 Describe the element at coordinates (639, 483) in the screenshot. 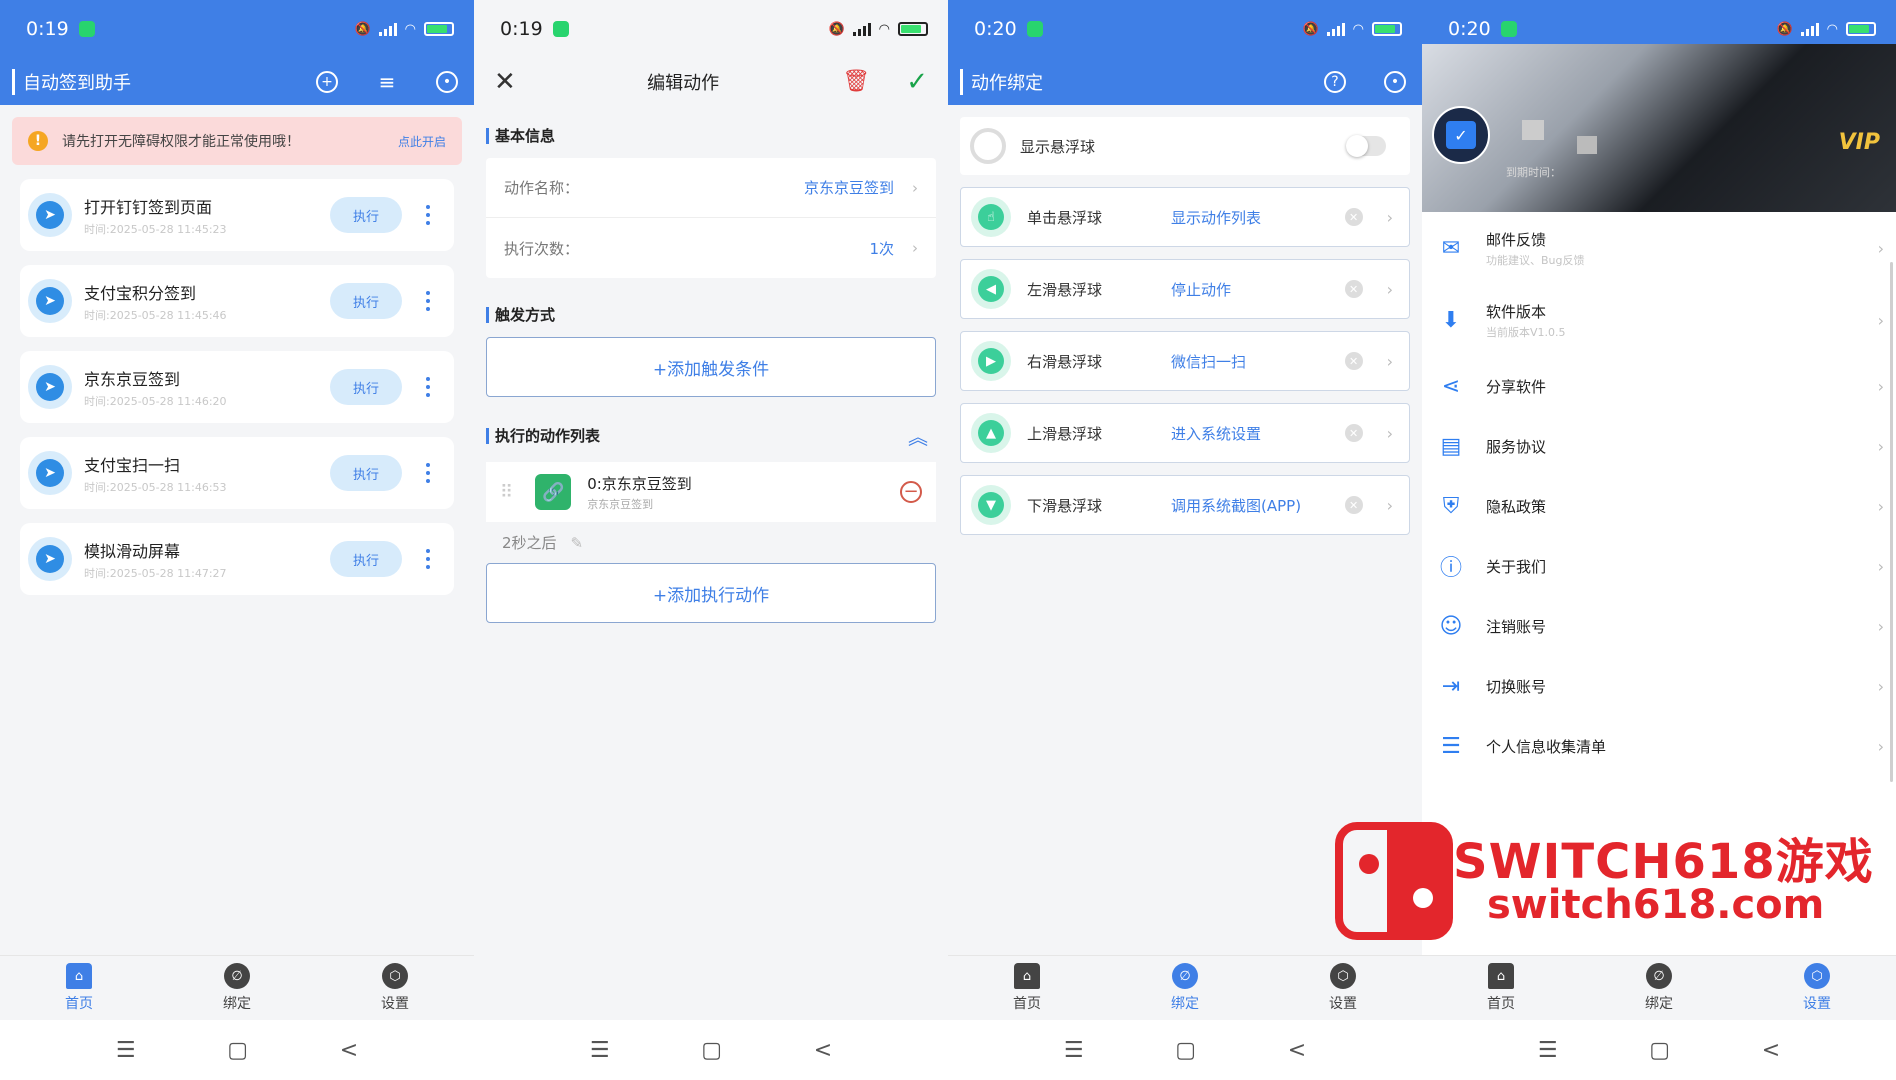

I see `action-item-name: 0:京东京豆签到` at that location.